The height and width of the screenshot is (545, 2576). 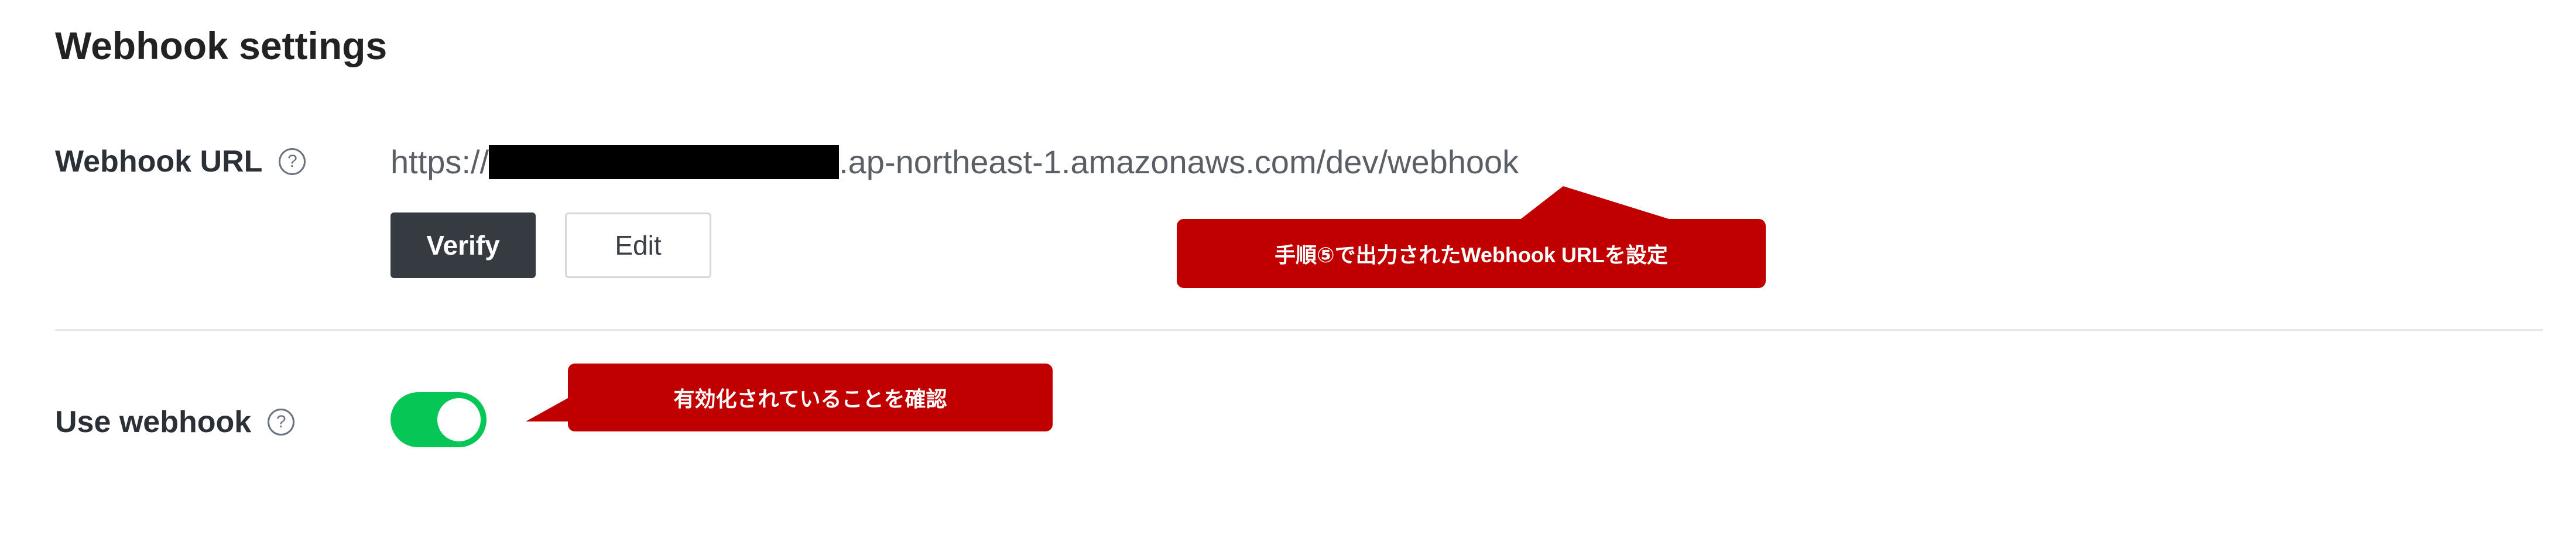 What do you see at coordinates (664, 162) in the screenshot?
I see `redaction-block` at bounding box center [664, 162].